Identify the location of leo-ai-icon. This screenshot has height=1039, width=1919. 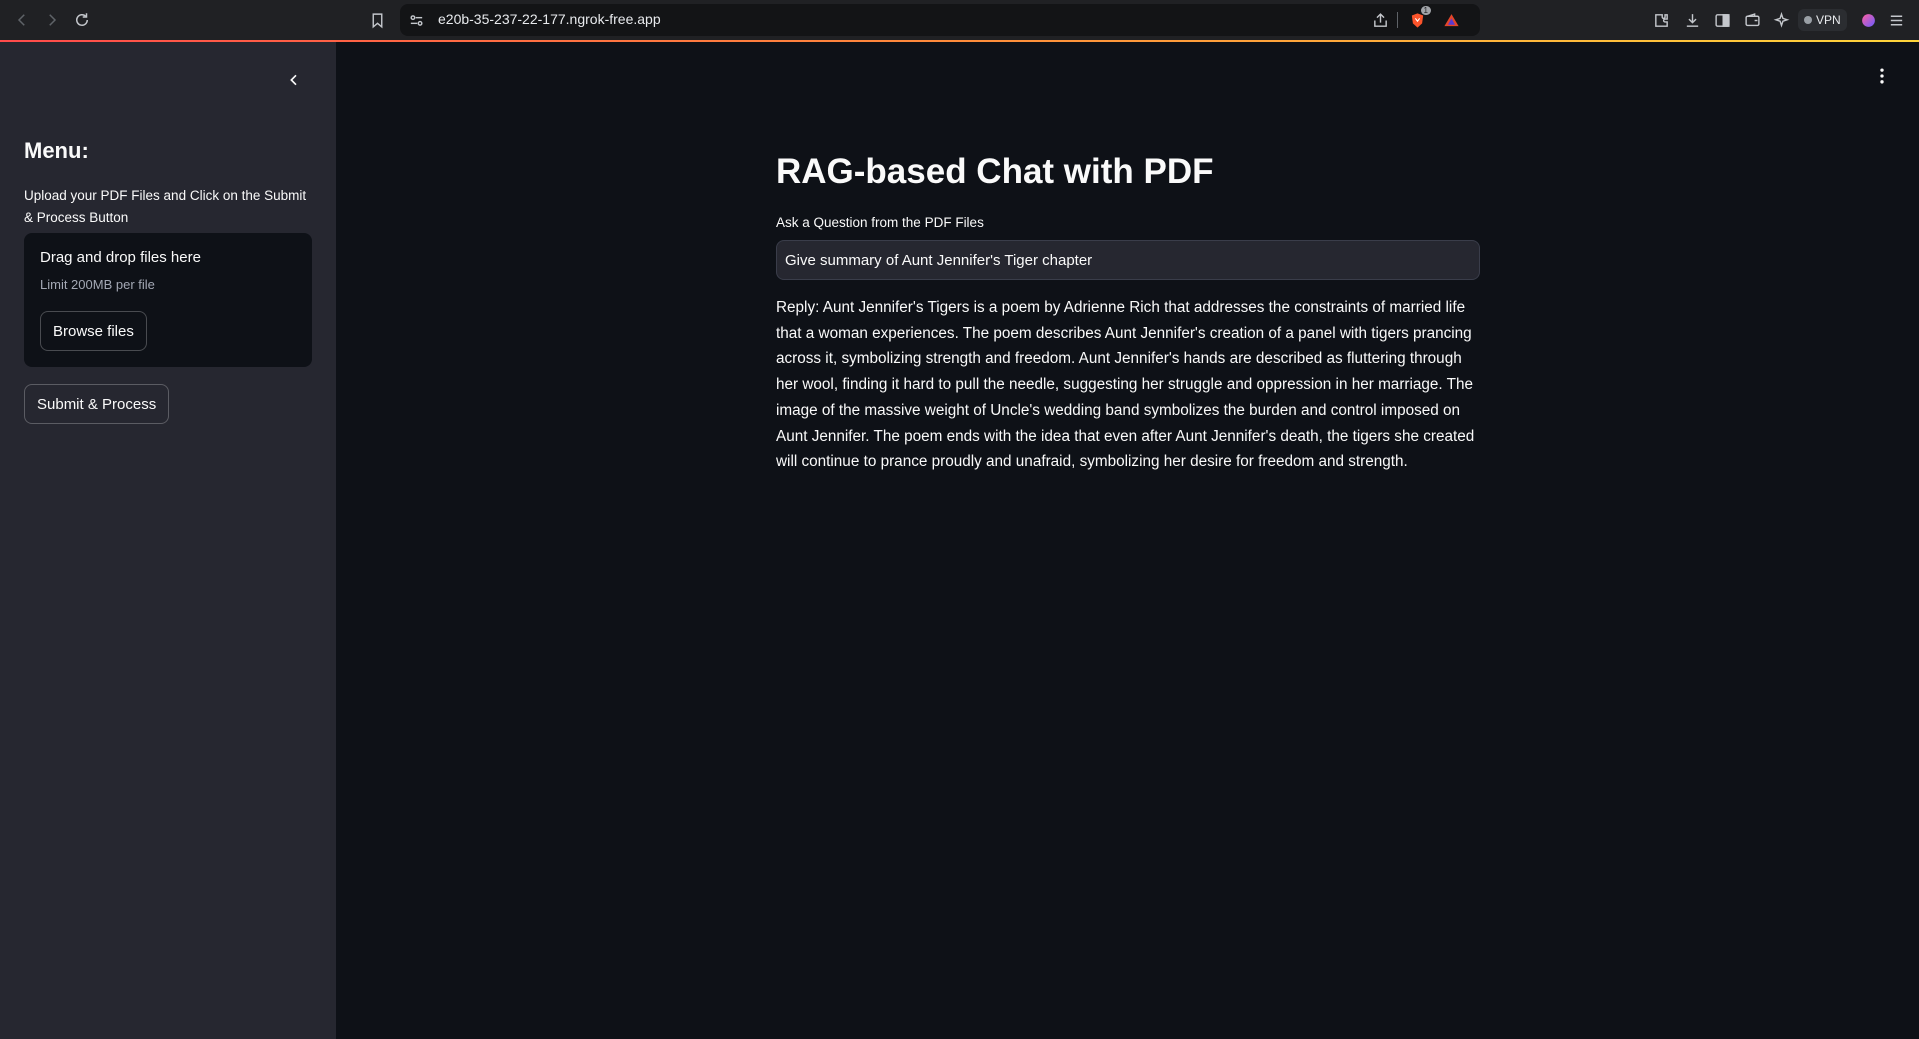
(1781, 20).